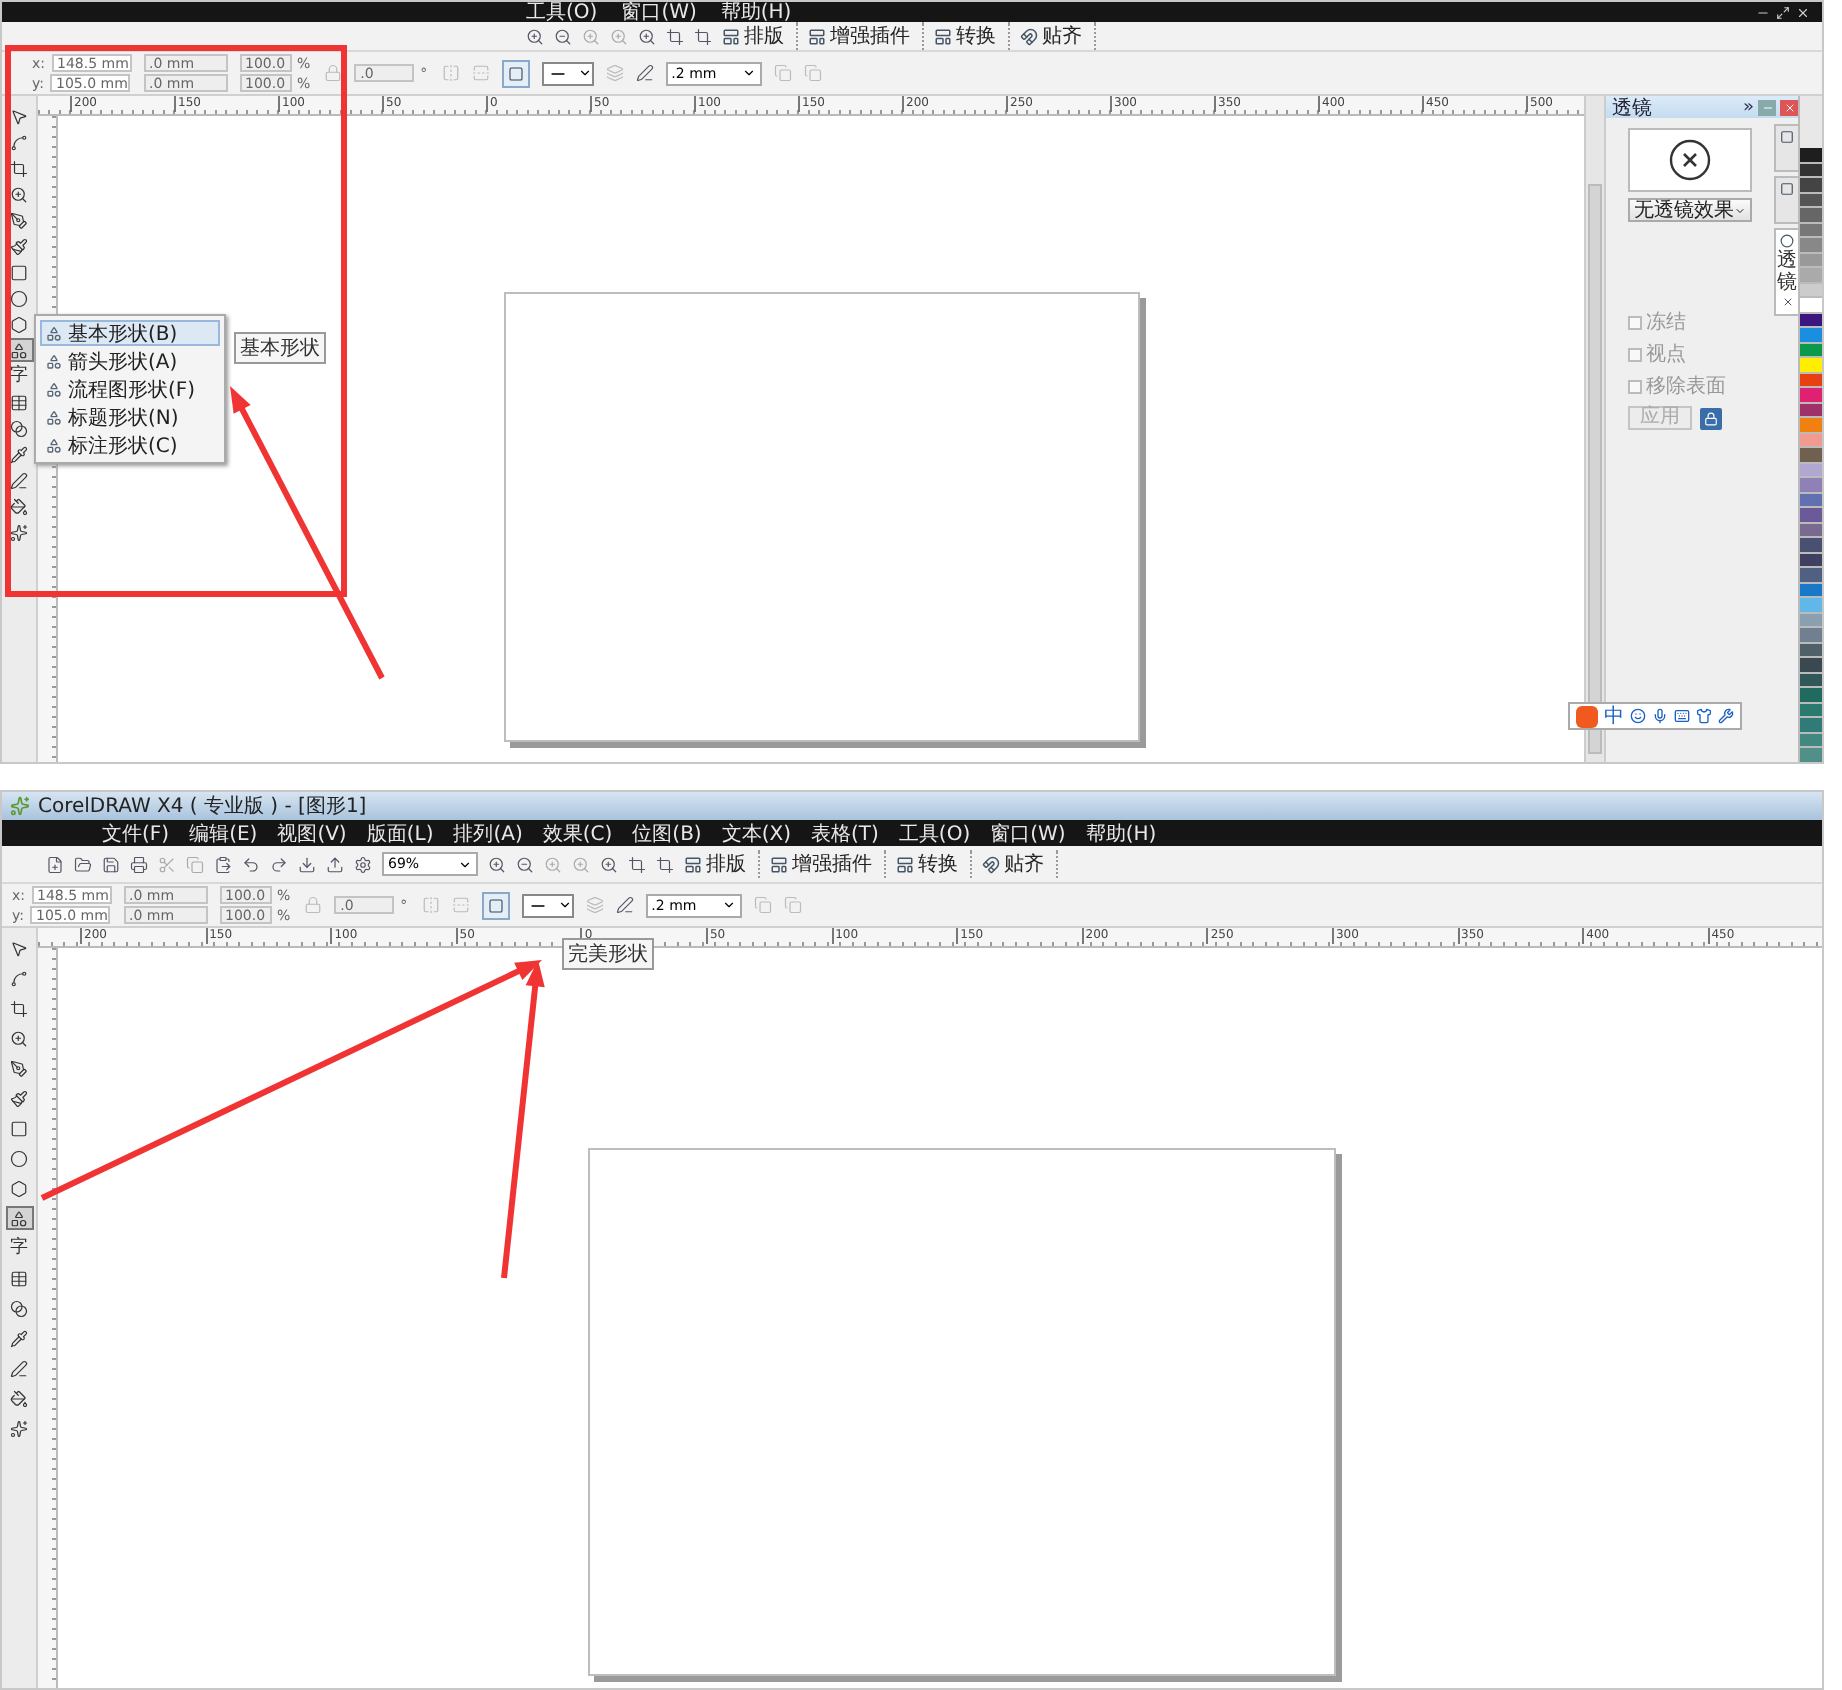 This screenshot has height=1690, width=1842. Describe the element at coordinates (55, 864) in the screenshot. I see `new-file-icon` at that location.